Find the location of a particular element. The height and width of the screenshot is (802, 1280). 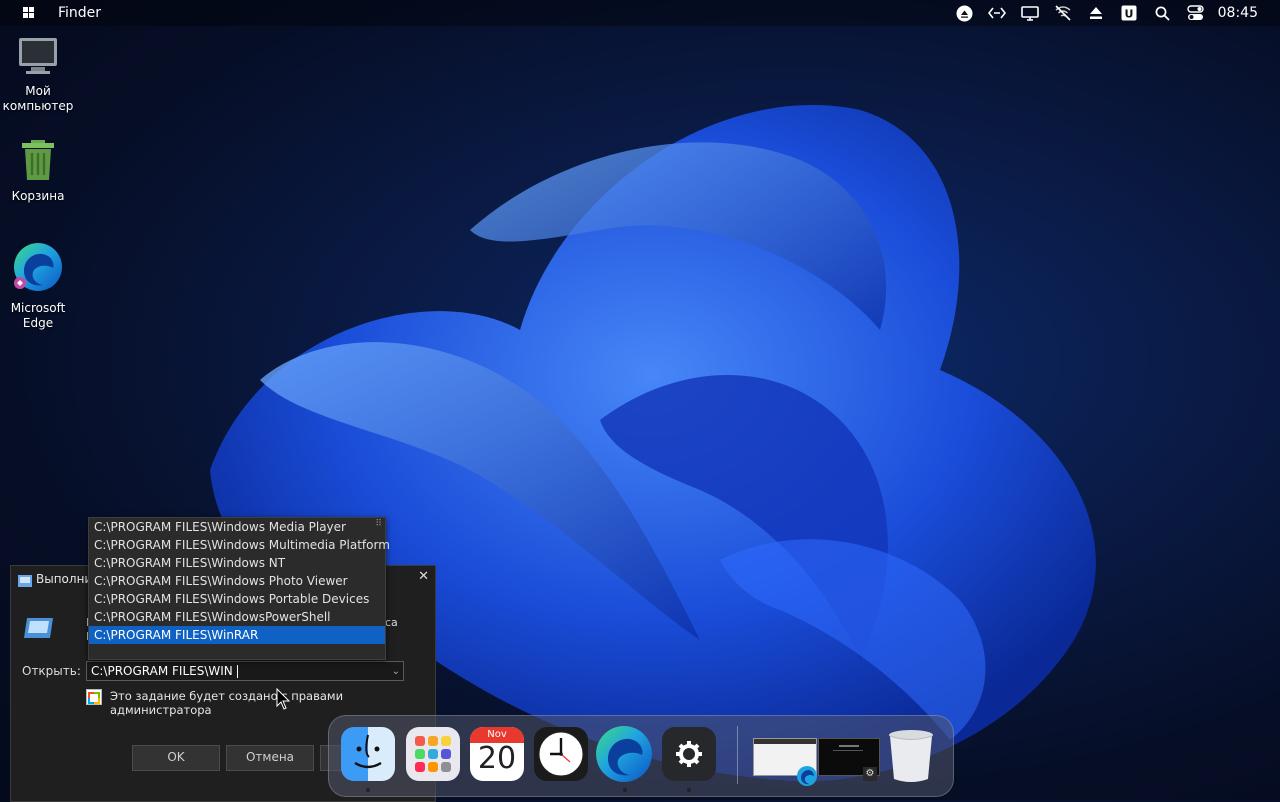

eject-icon is located at coordinates (1096, 13).